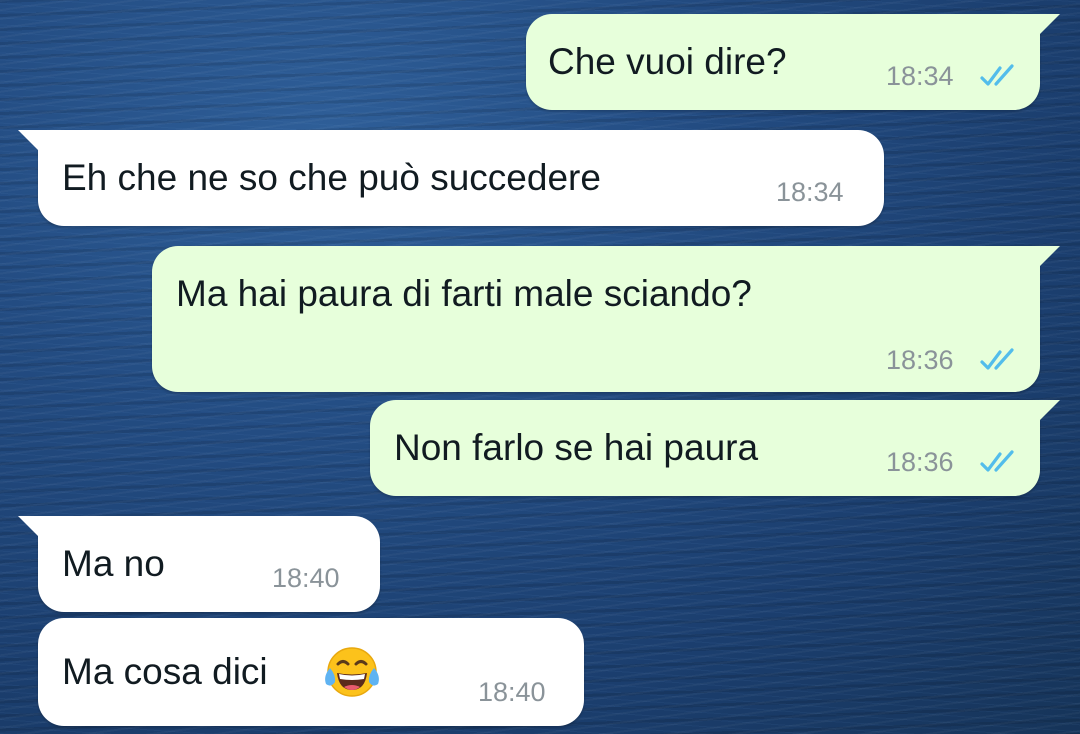 The height and width of the screenshot is (734, 1080). I want to click on message-bubble-outgoing: Non farlo se hai paura 18:36, so click(715, 448).